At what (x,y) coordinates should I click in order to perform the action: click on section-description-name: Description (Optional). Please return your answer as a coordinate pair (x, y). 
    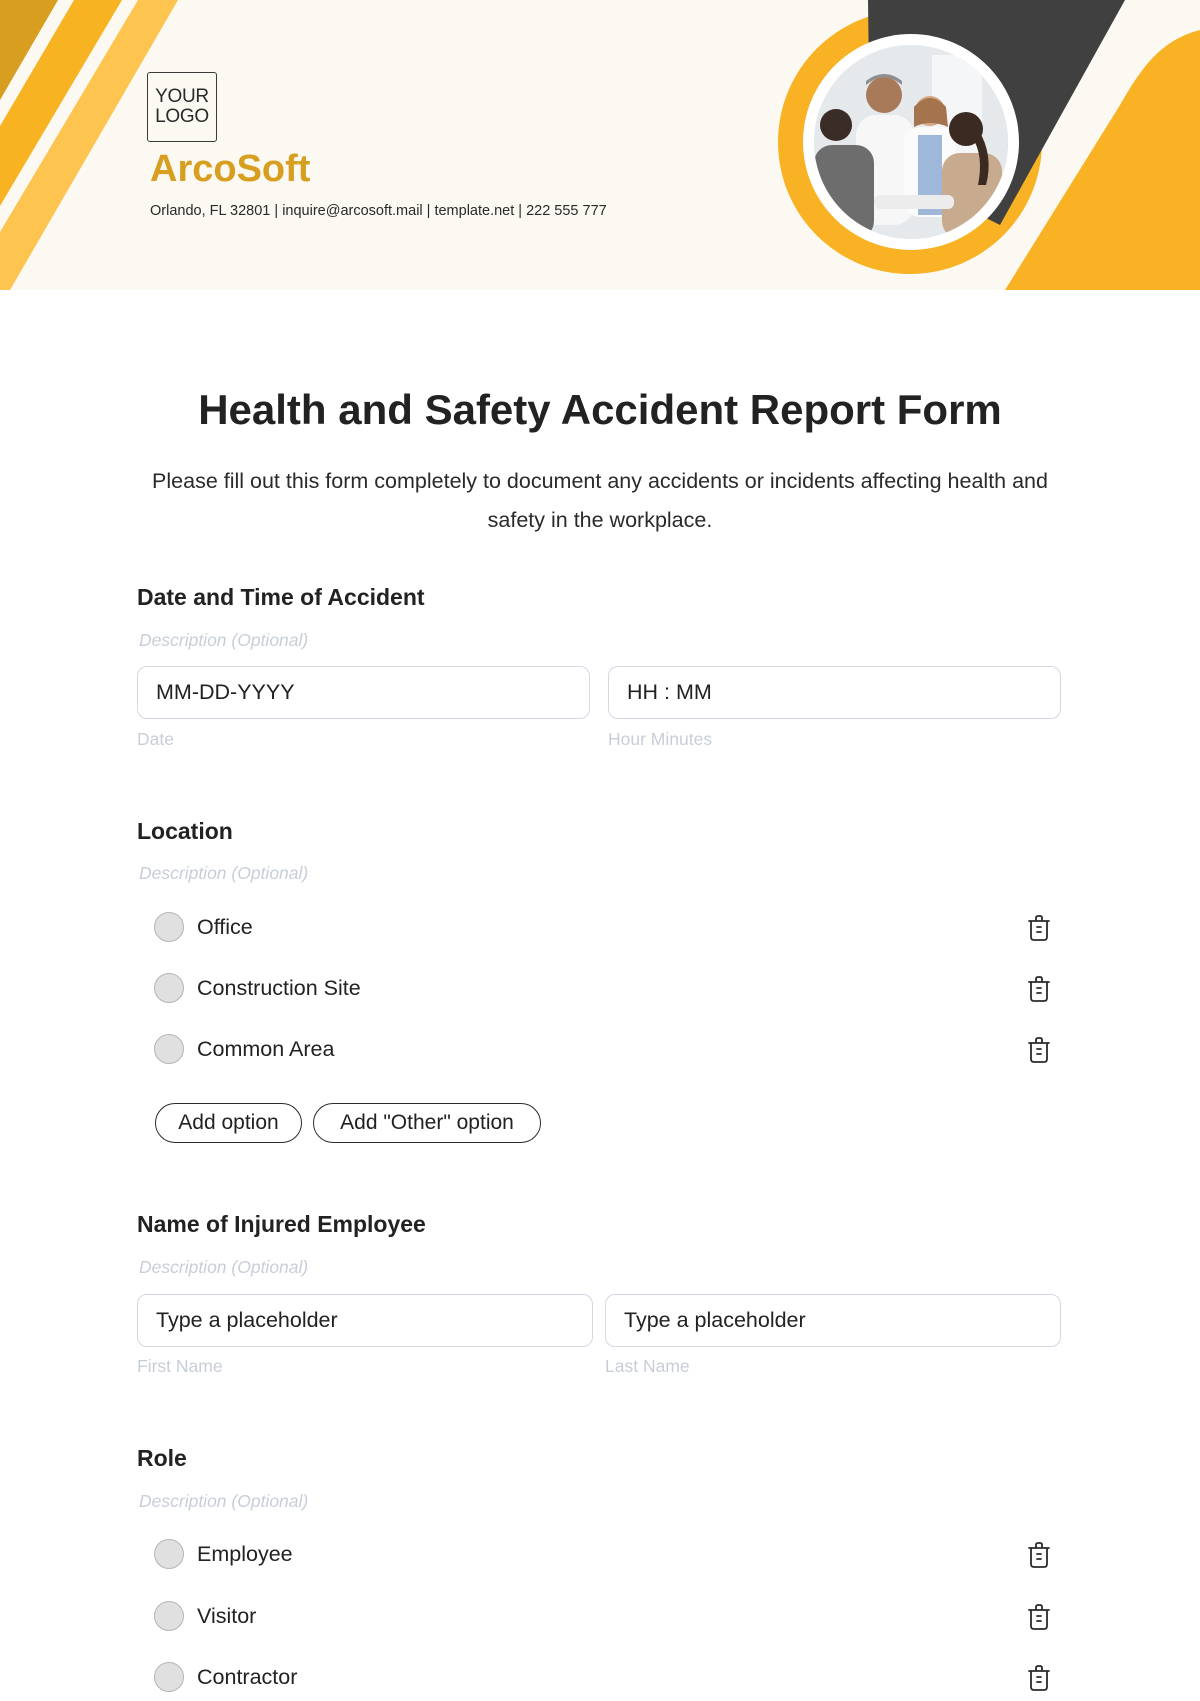
    Looking at the image, I should click on (223, 1267).